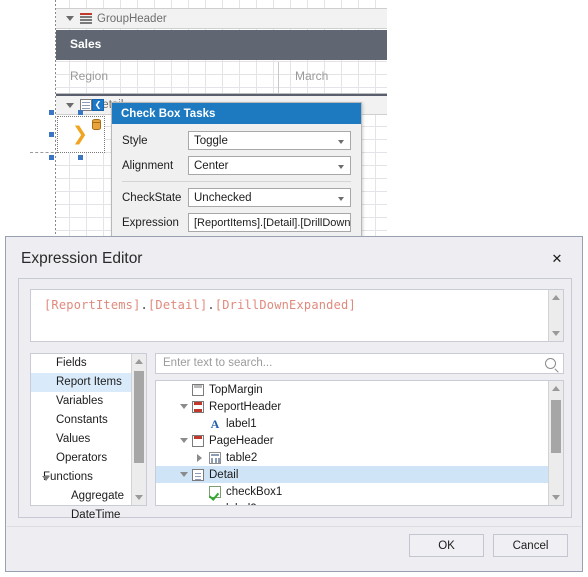  Describe the element at coordinates (198, 474) in the screenshot. I see `detail-icon` at that location.